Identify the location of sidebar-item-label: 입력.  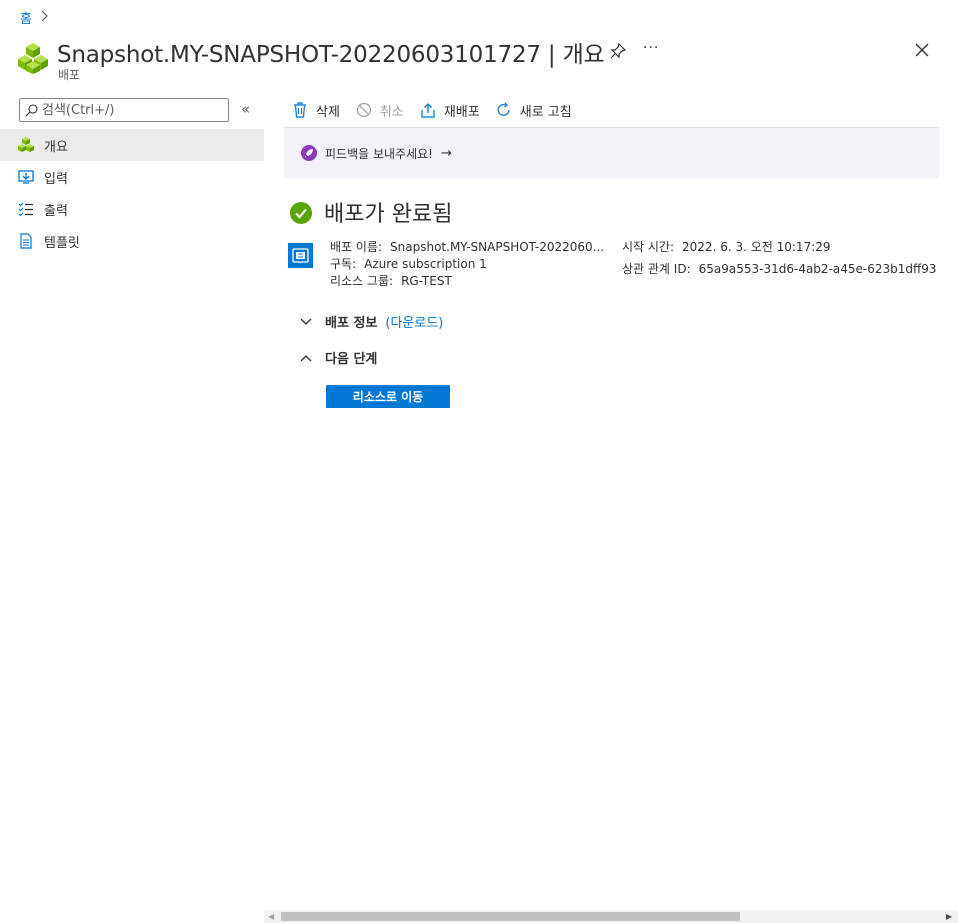
(56, 179).